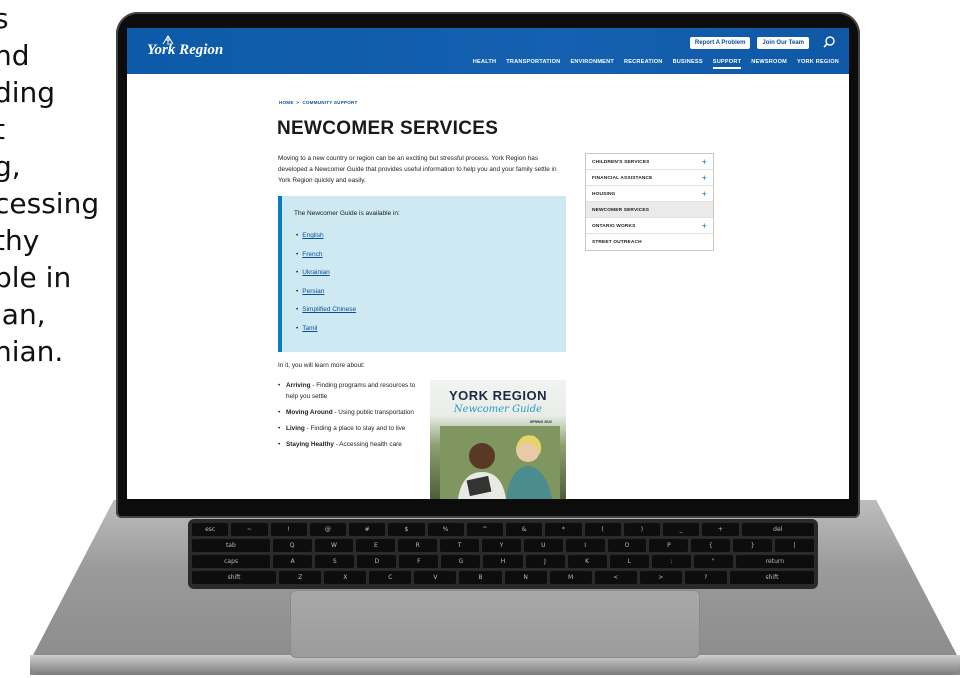 This screenshot has width=973, height=678. I want to click on key: ~, so click(249, 529).